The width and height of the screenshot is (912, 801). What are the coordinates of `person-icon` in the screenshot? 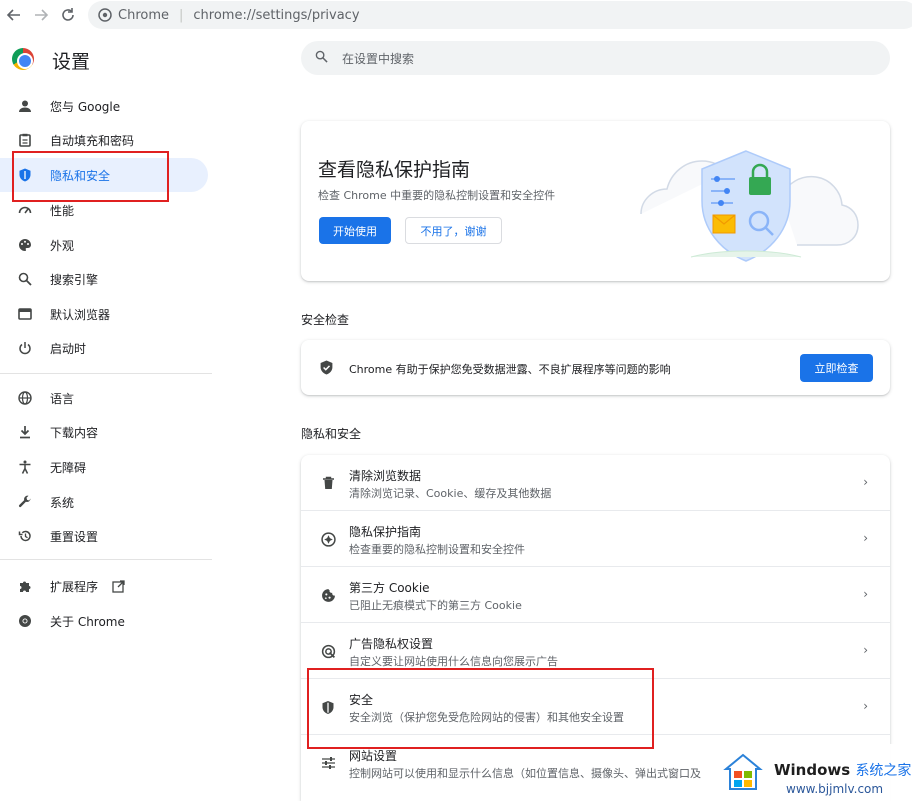 It's located at (25, 106).